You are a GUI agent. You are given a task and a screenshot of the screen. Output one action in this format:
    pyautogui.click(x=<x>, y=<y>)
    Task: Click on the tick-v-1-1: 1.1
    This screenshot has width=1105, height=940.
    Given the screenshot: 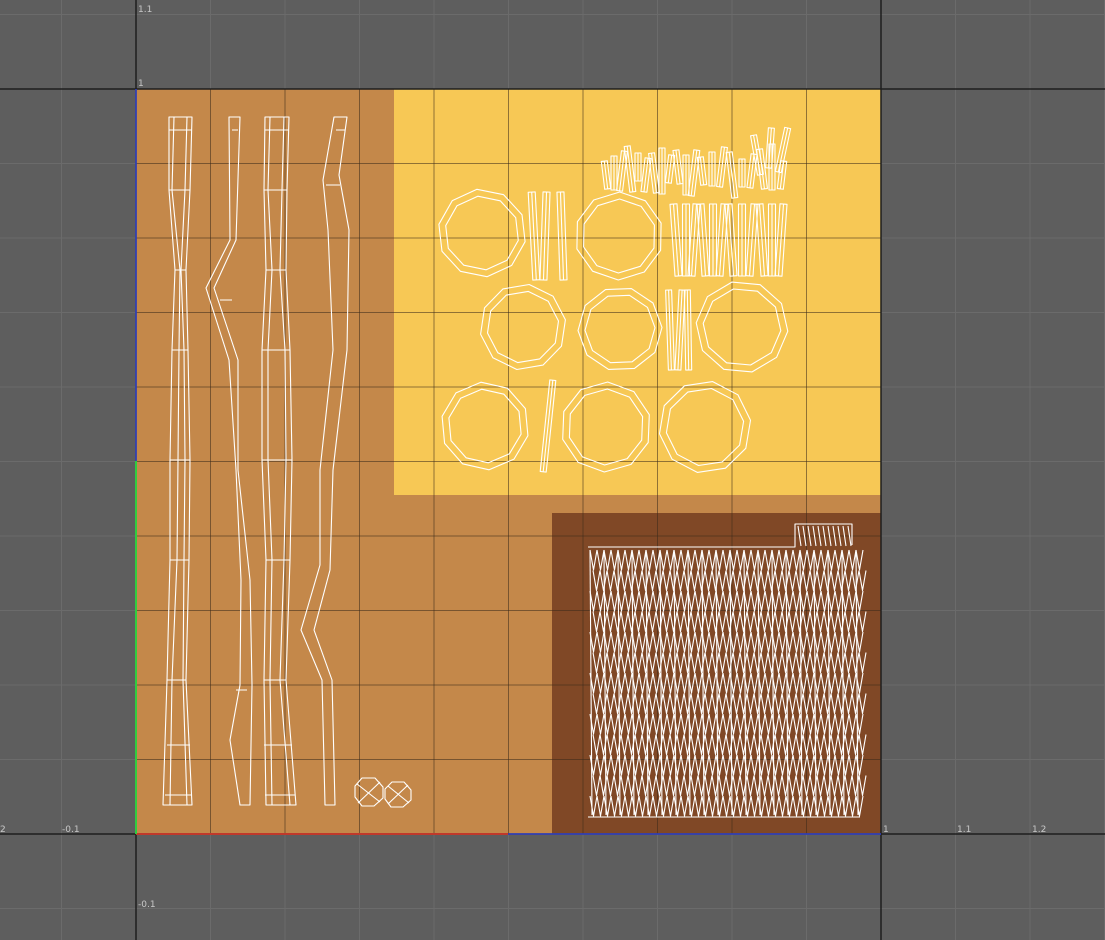 What is the action you would take?
    pyautogui.click(x=145, y=10)
    